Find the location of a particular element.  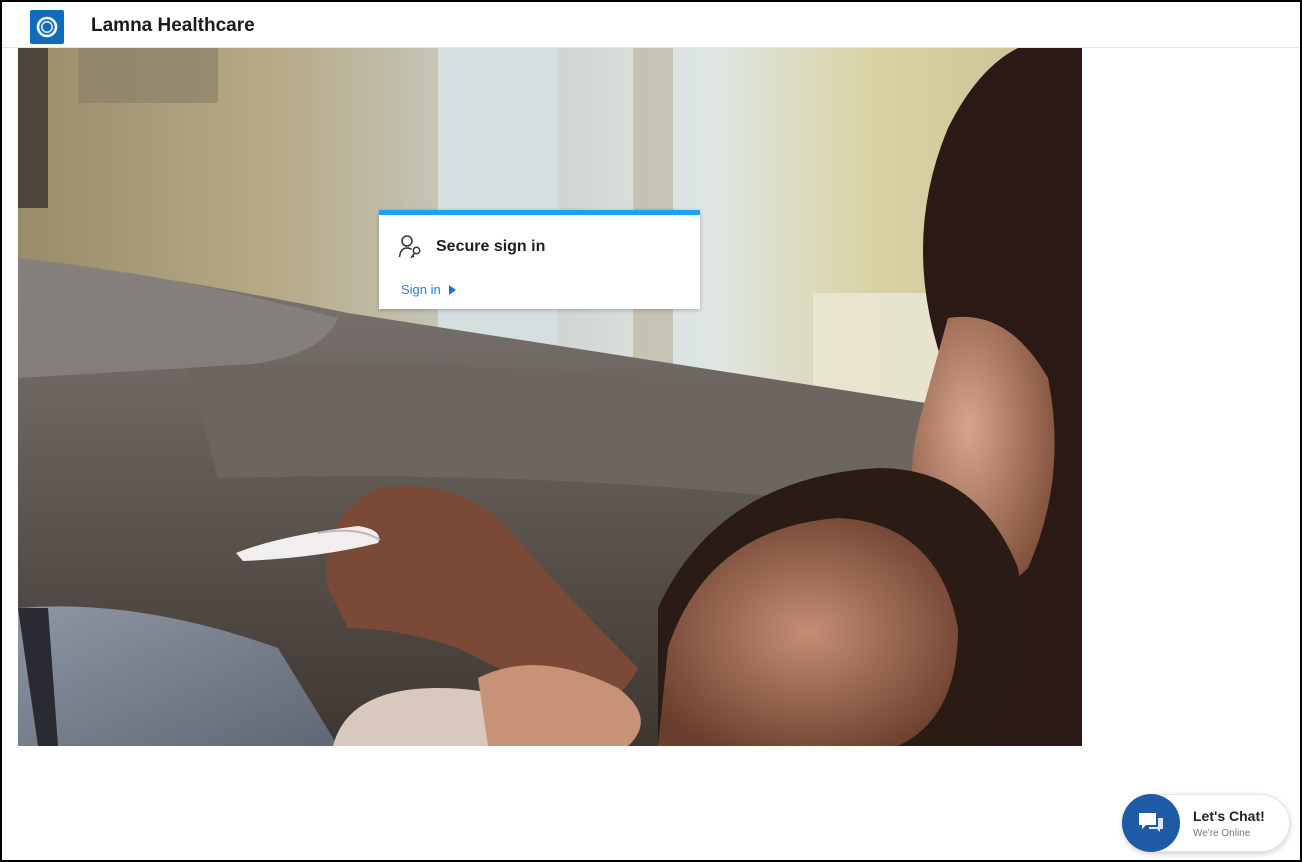

chat-status: We're Online is located at coordinates (1222, 833).